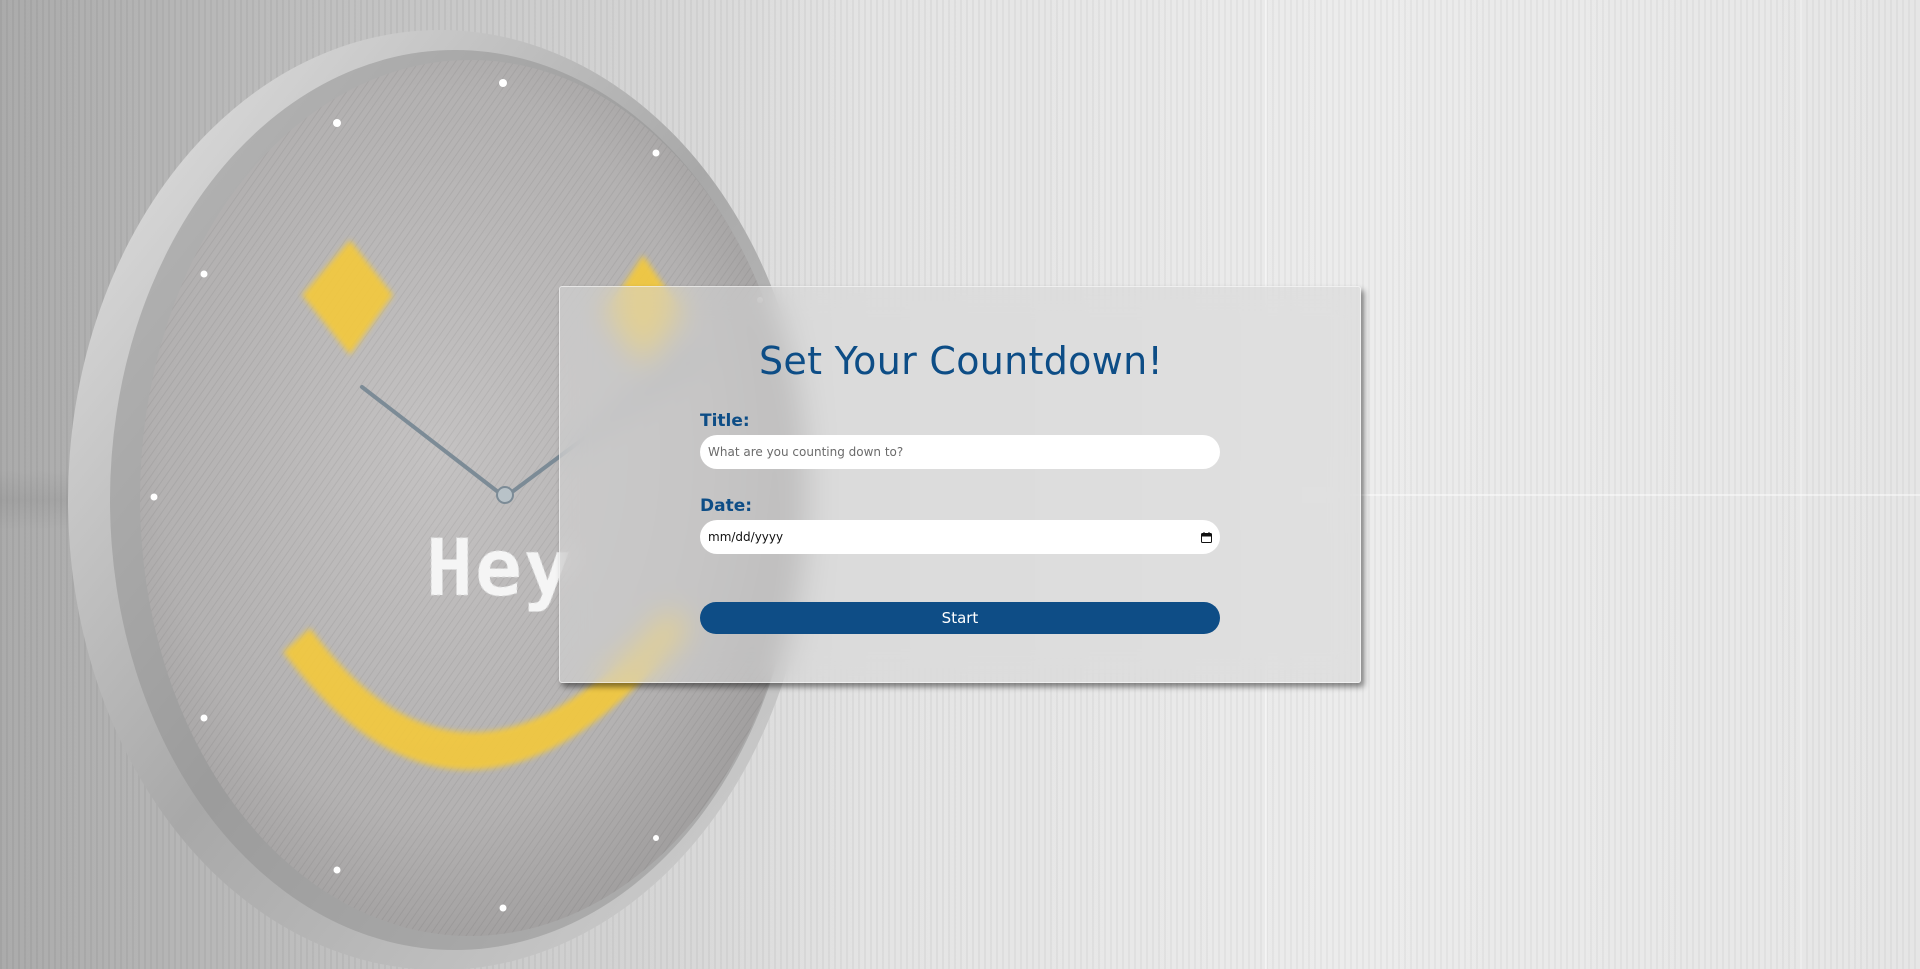  I want to click on clock-display-text: Hey, so click(499, 569).